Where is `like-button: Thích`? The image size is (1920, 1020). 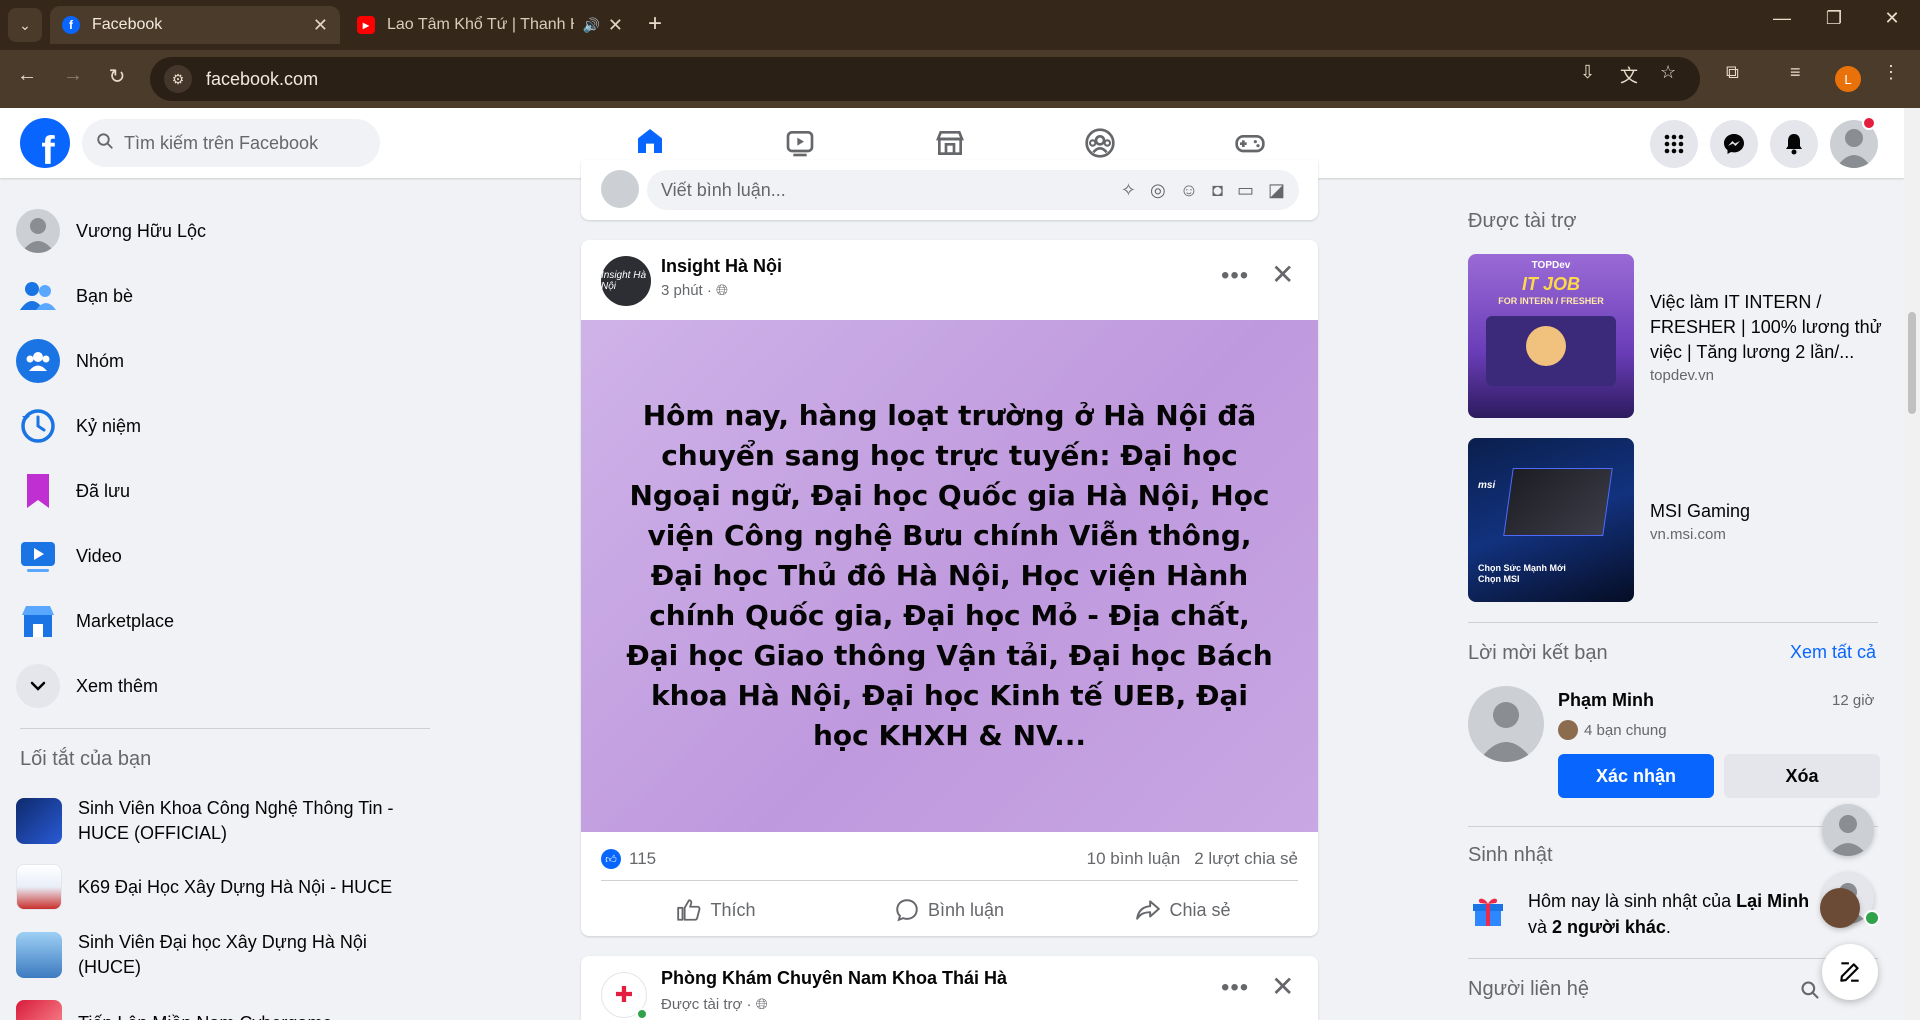
like-button: Thích is located at coordinates (716, 910).